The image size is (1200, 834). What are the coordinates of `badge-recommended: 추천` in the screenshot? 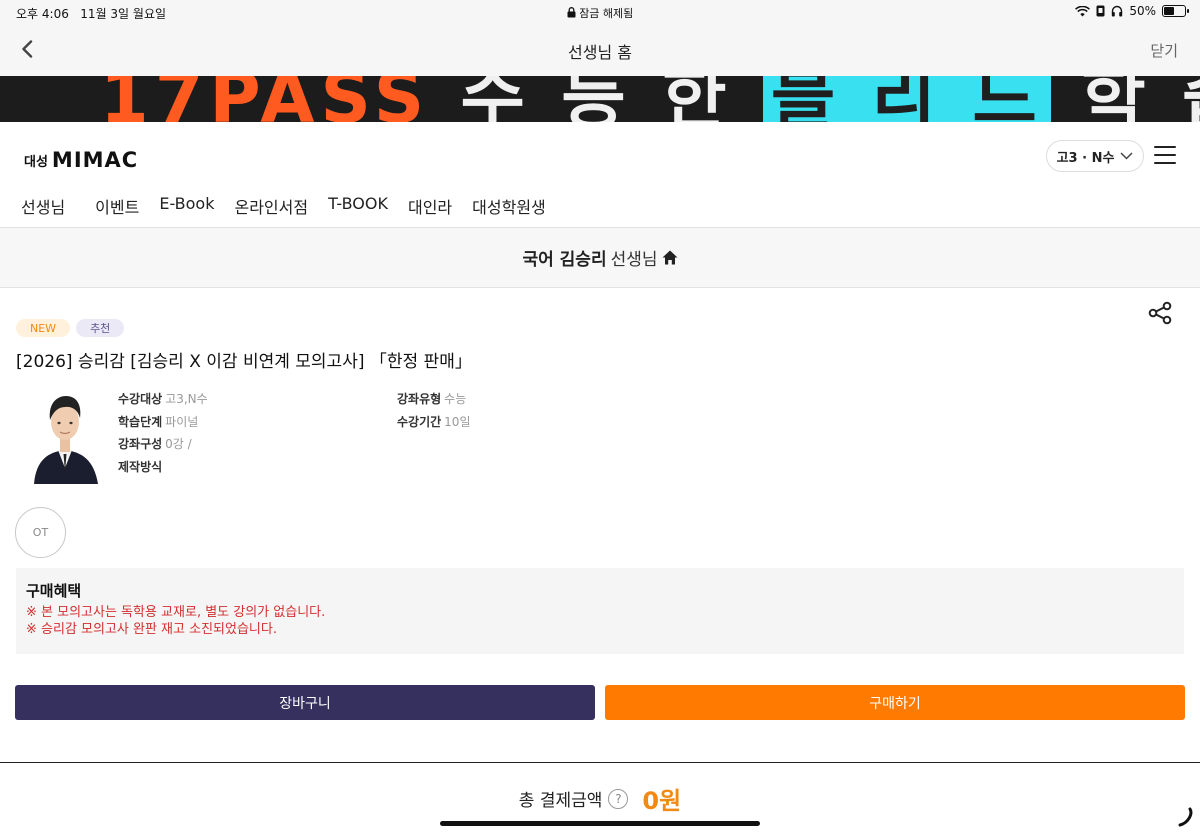 It's located at (100, 328).